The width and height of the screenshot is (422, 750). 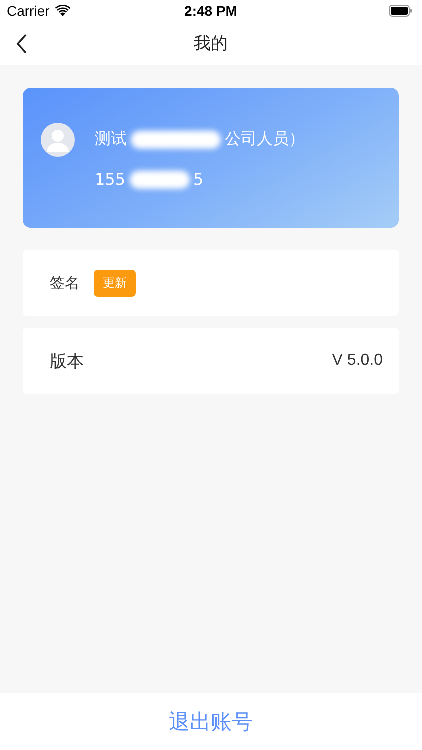 What do you see at coordinates (401, 11) in the screenshot?
I see `battery-icon` at bounding box center [401, 11].